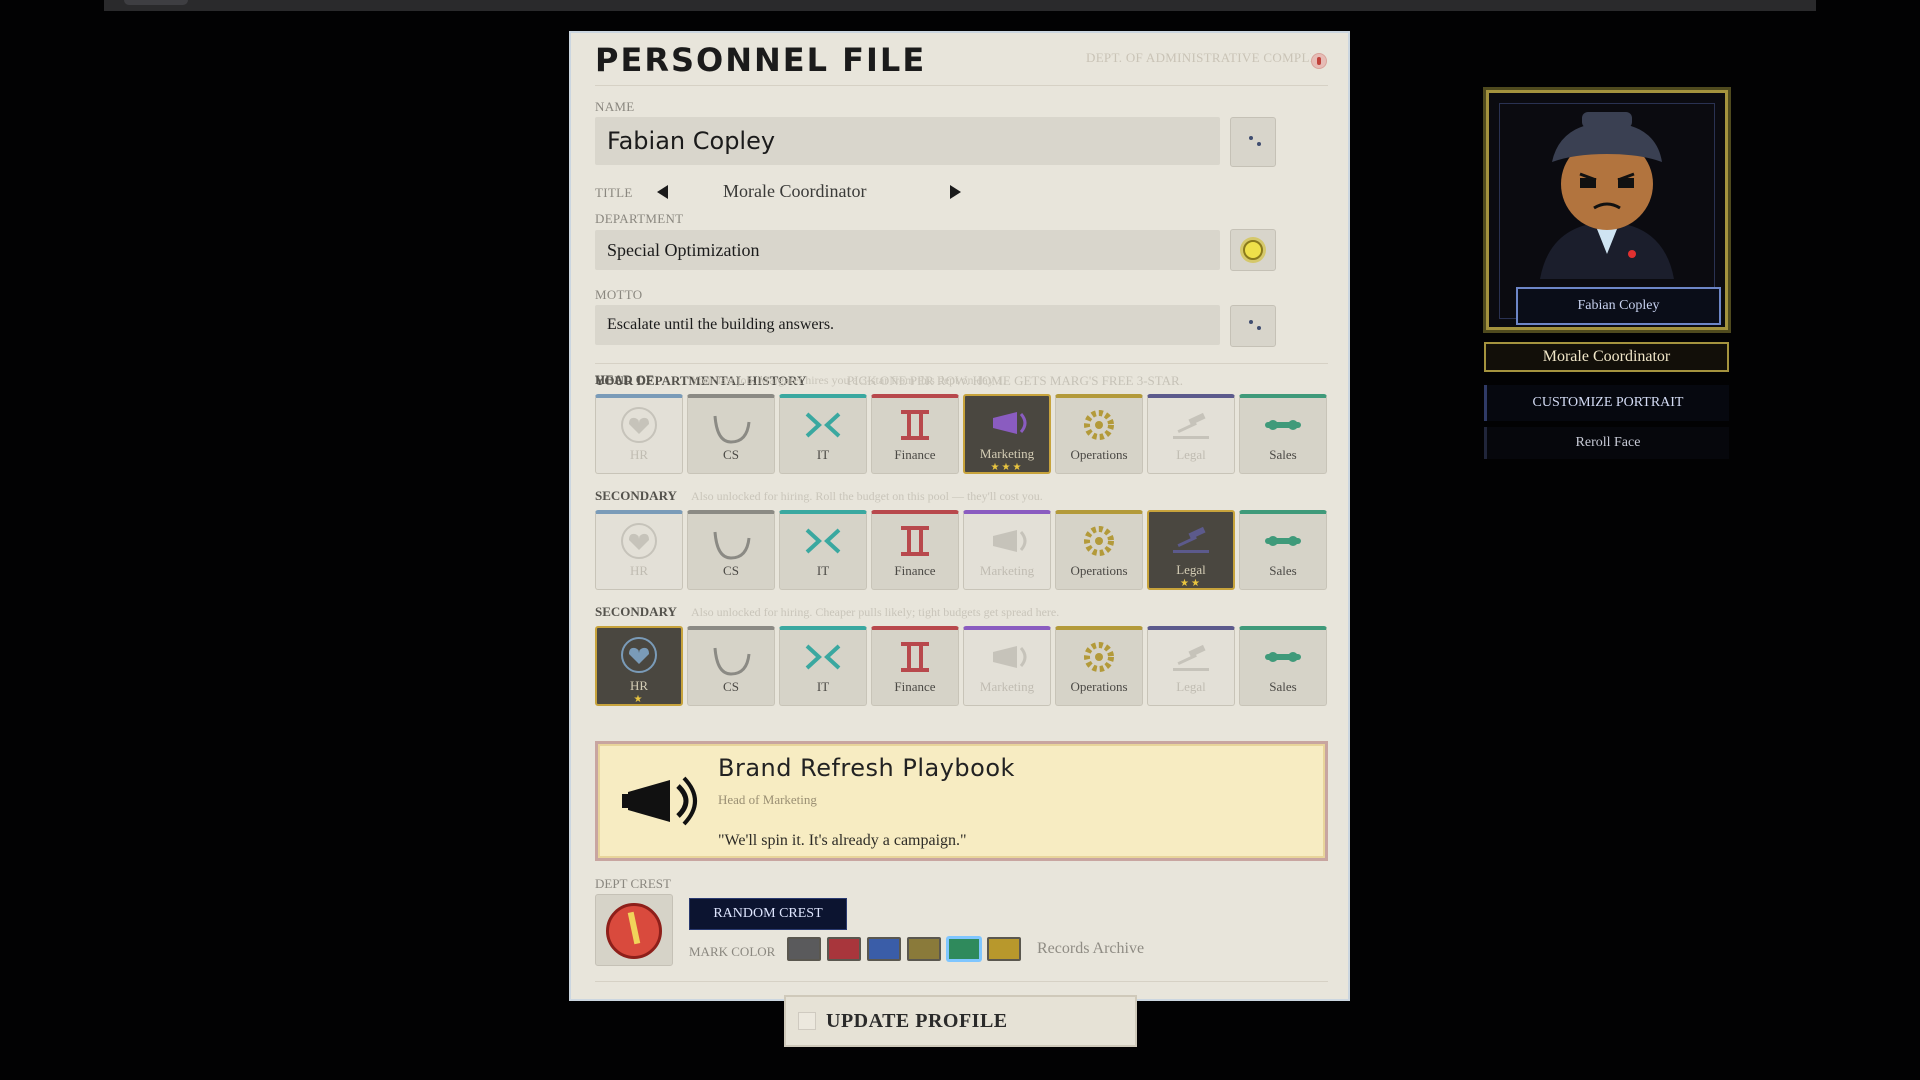 This screenshot has height=1080, width=1920. Describe the element at coordinates (1007, 434) in the screenshot. I see `dept-tile-marketing: Marketing ★★★` at that location.